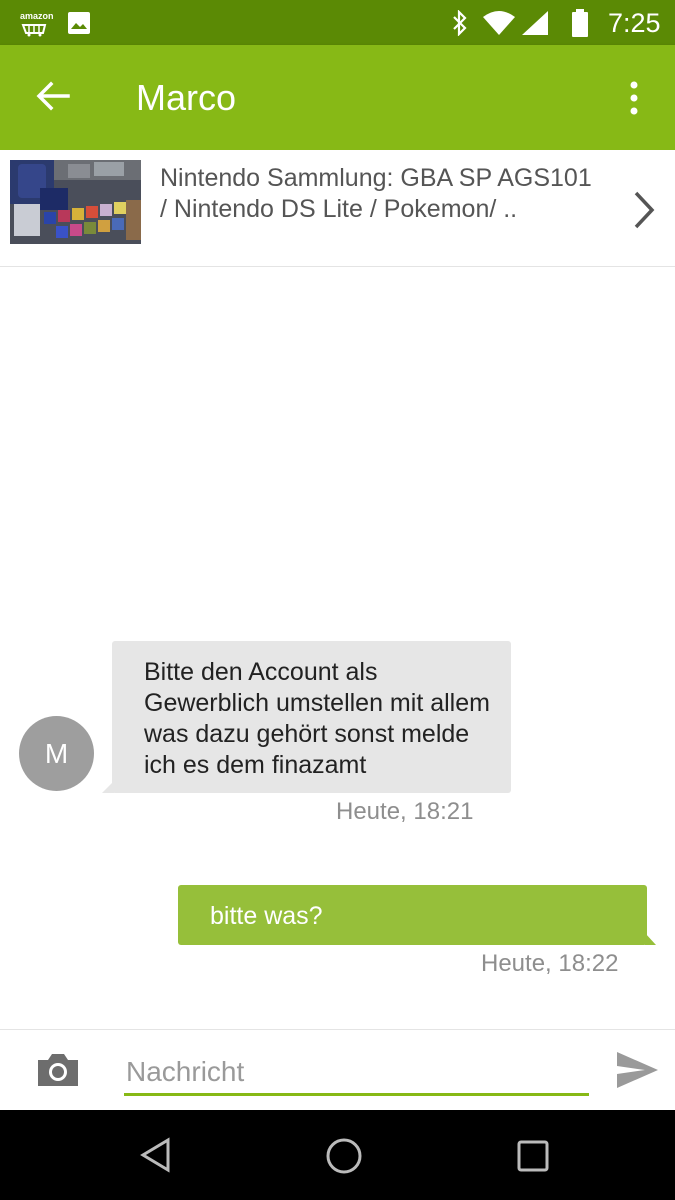 This screenshot has width=675, height=1200. What do you see at coordinates (266, 916) in the screenshot?
I see `outgoing-message-text: bitte was?` at bounding box center [266, 916].